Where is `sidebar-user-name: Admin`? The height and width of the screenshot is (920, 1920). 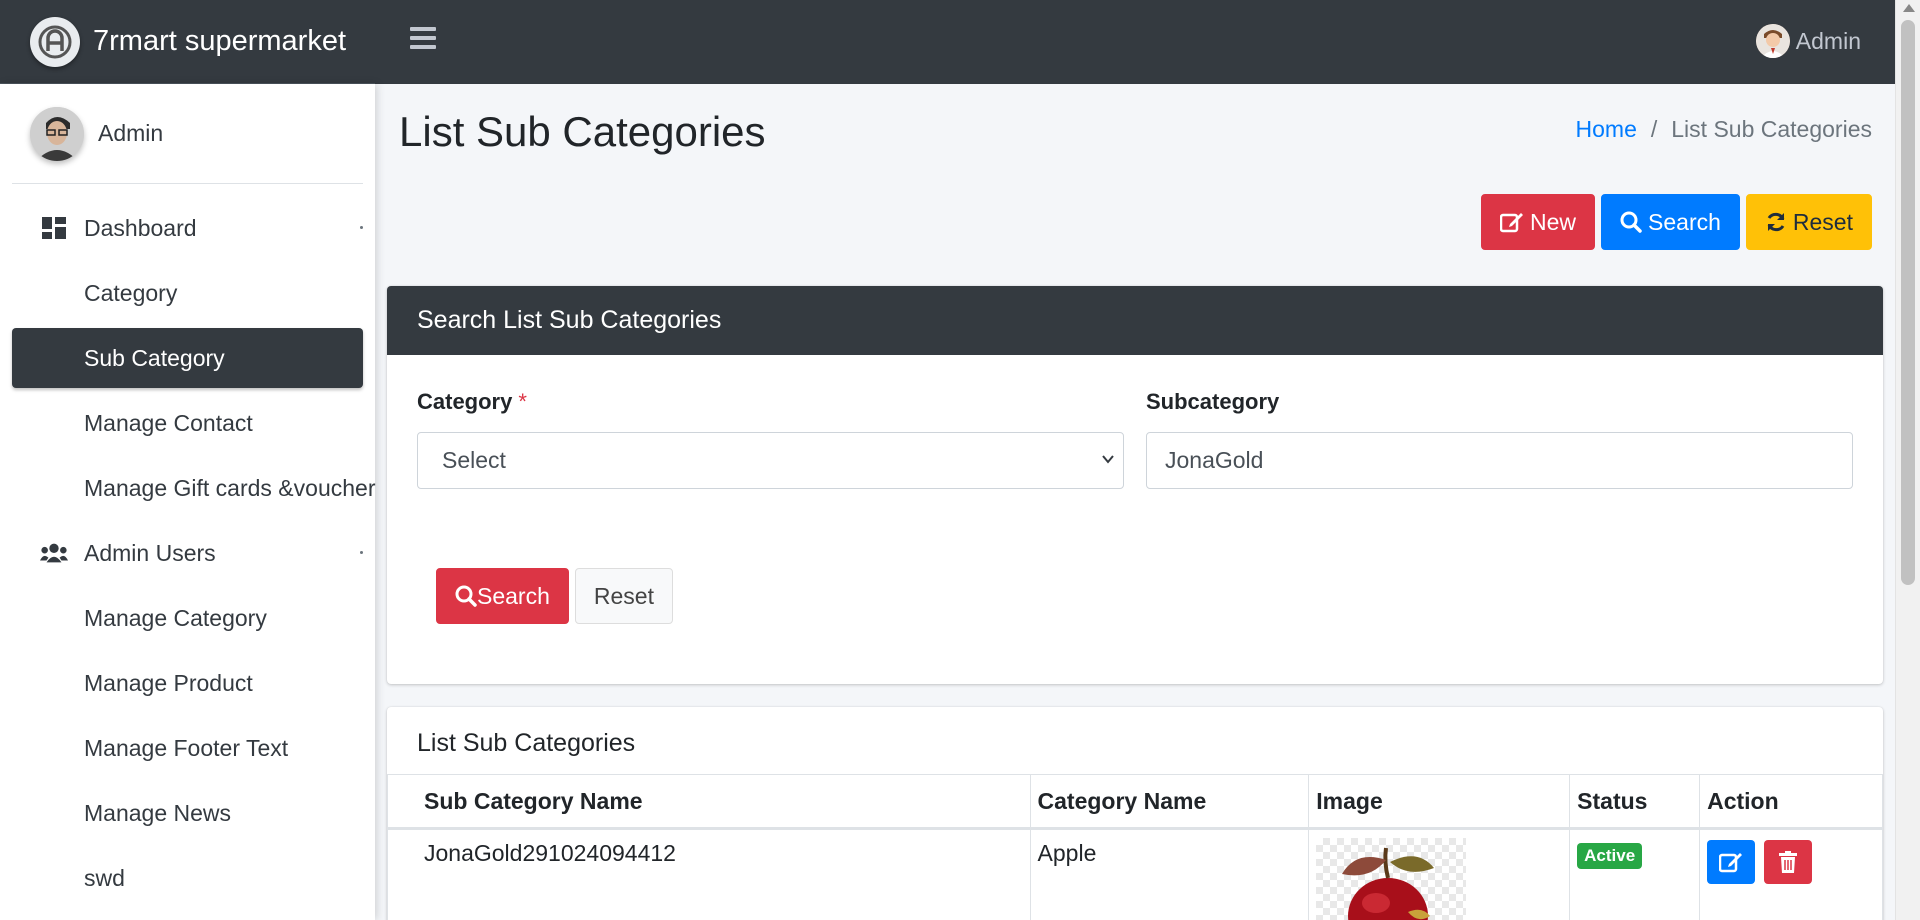 sidebar-user-name: Admin is located at coordinates (131, 133).